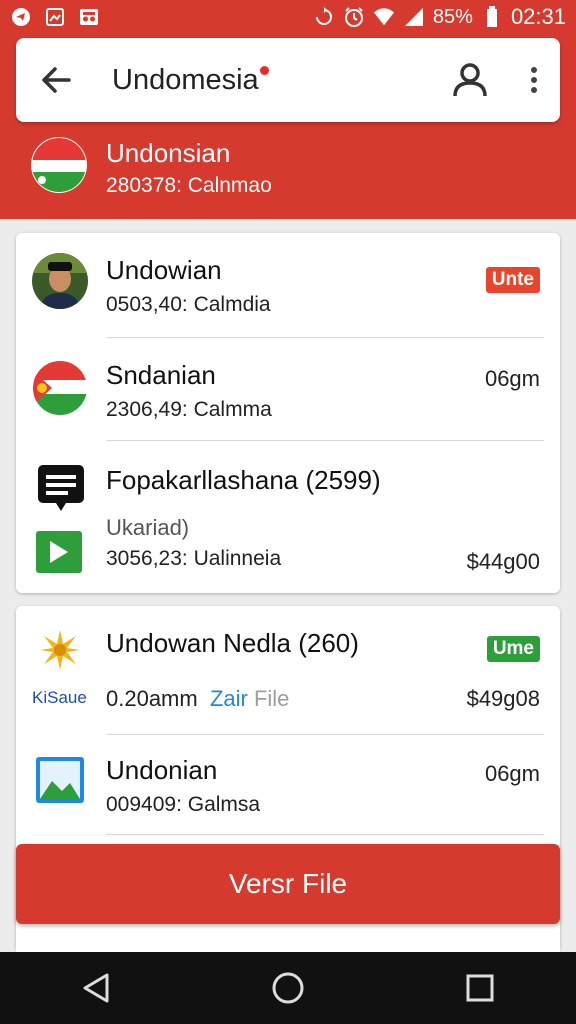 This screenshot has width=576, height=1024. I want to click on account-button, so click(470, 80).